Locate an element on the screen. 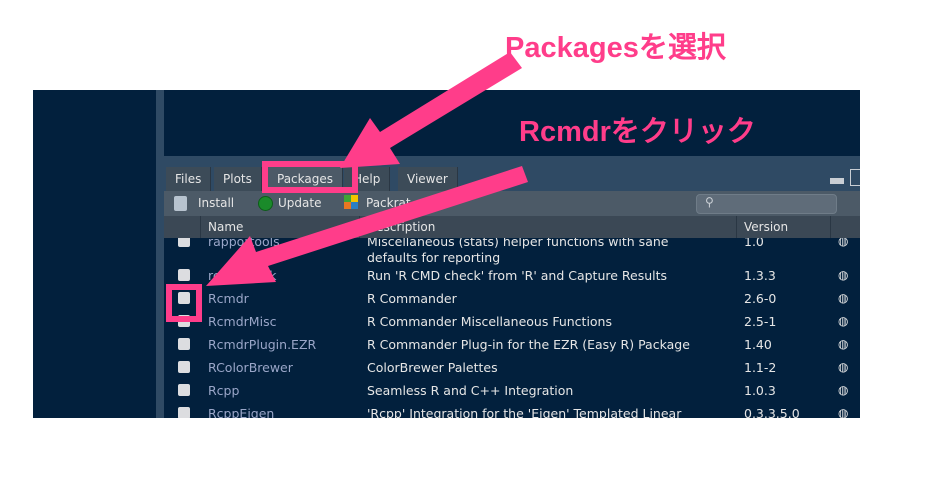  annotation-step2: Rcmdrをクリック is located at coordinates (637, 132).